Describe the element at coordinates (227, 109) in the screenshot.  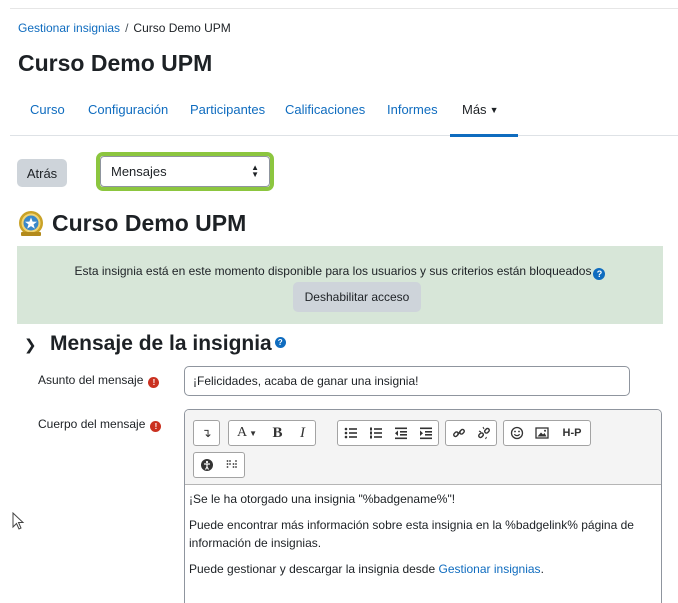
I see `tab-participantes: Participantes` at that location.